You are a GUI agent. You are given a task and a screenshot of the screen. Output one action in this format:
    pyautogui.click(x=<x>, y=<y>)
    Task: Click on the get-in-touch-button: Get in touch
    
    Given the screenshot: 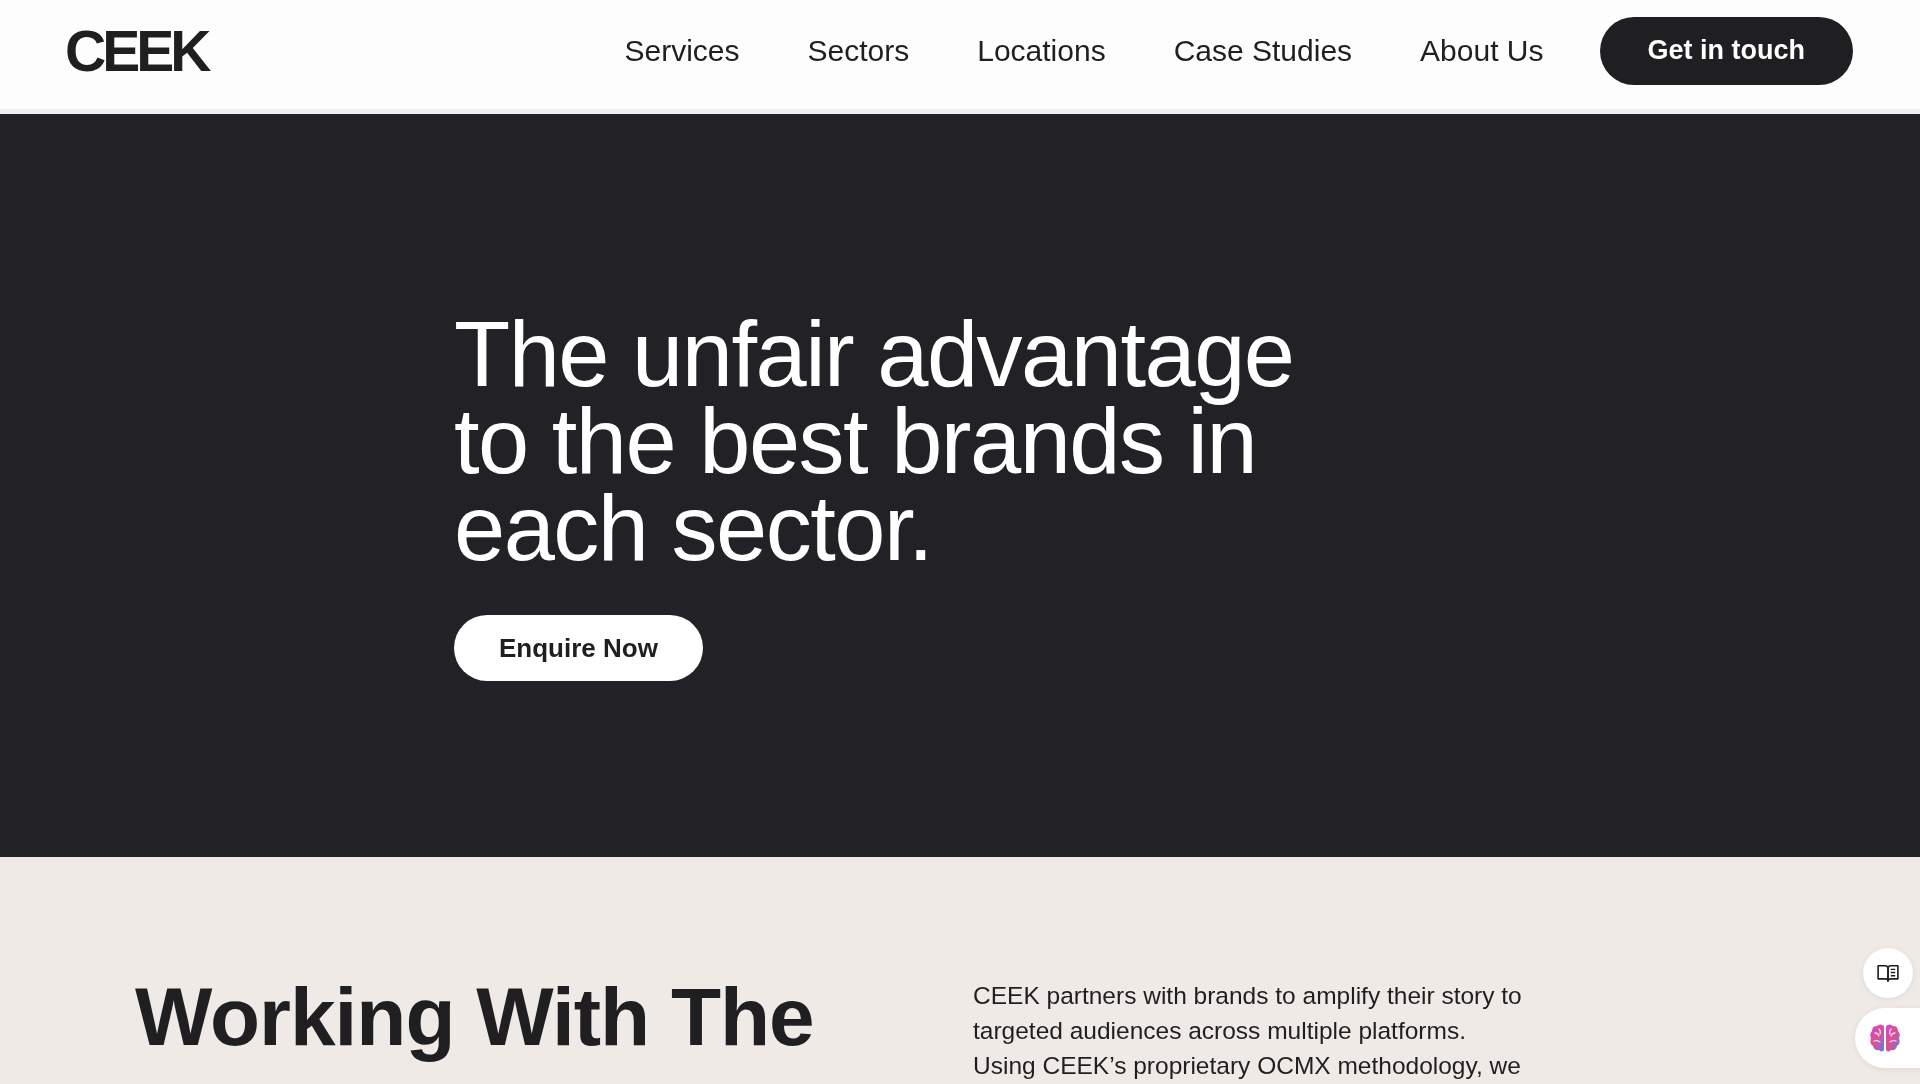 What is the action you would take?
    pyautogui.click(x=1726, y=50)
    